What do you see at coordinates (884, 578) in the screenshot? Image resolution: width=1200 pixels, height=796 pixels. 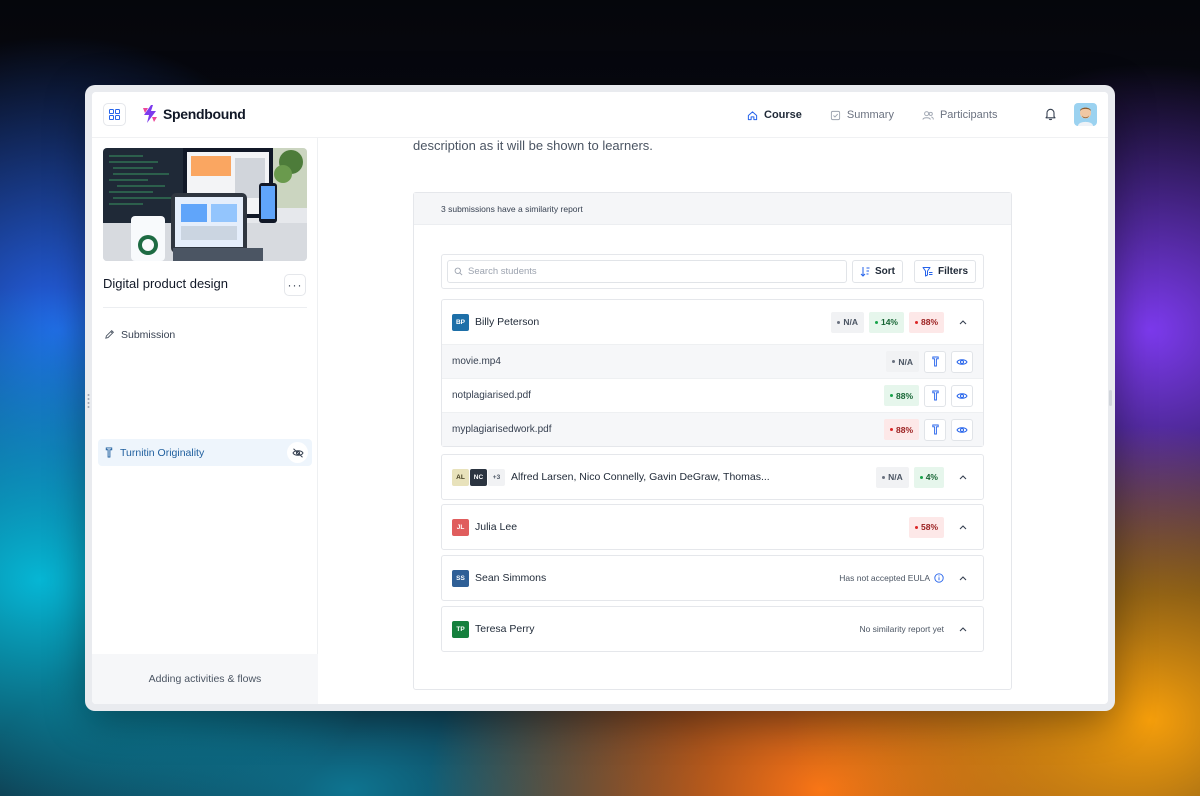 I see `status-text: Has not accepted EULA` at bounding box center [884, 578].